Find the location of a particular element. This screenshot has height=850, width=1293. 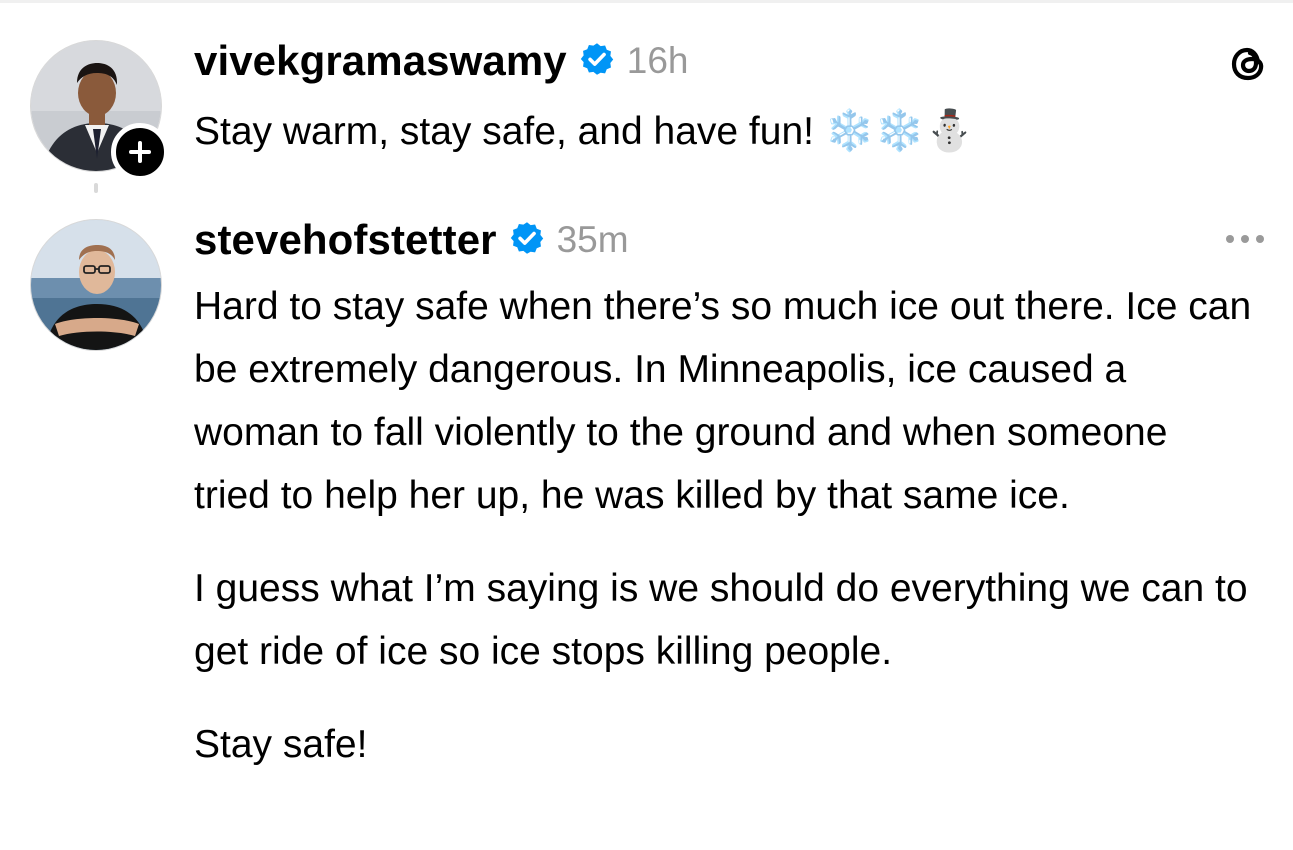

post-header: stevehofstetter 35m is located at coordinates (411, 240).